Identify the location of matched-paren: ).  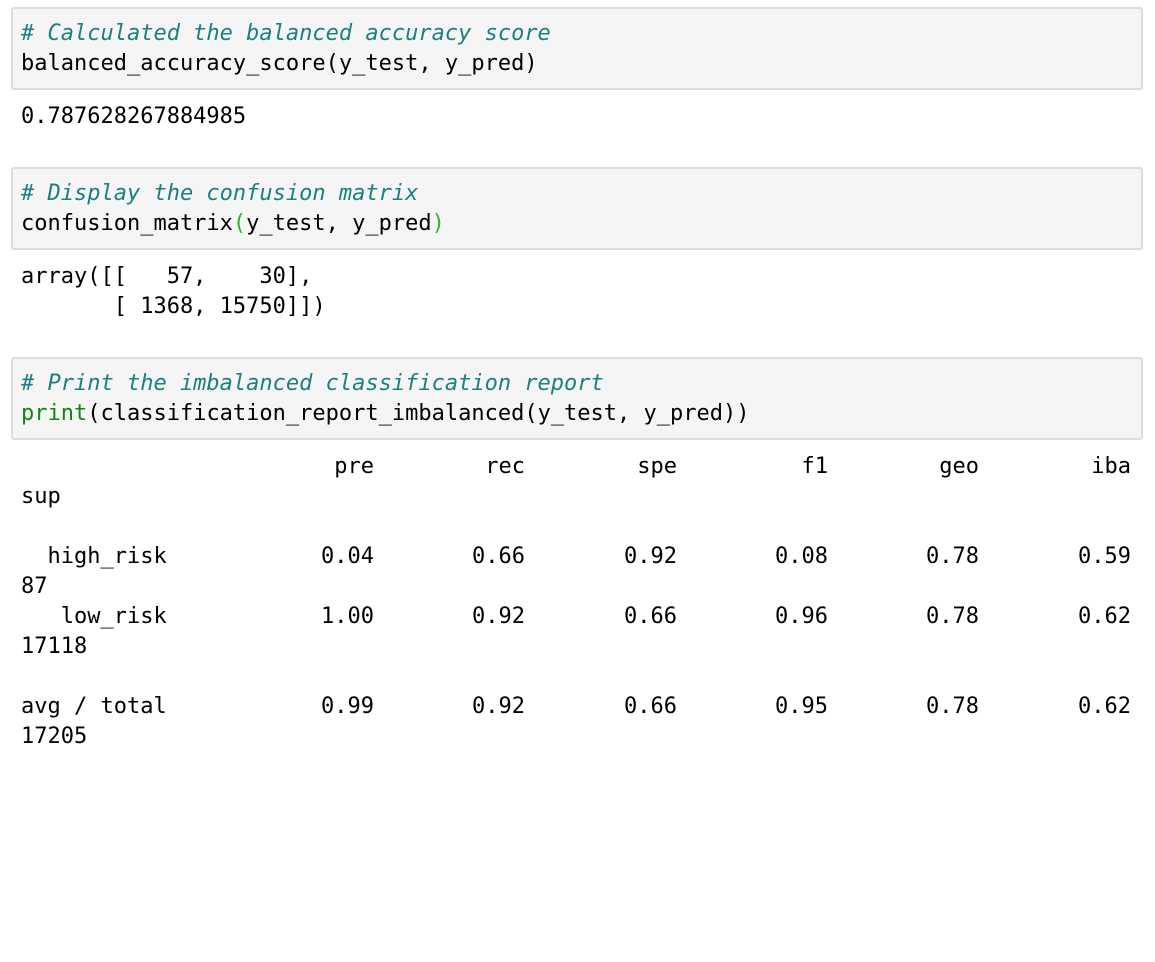
(438, 223).